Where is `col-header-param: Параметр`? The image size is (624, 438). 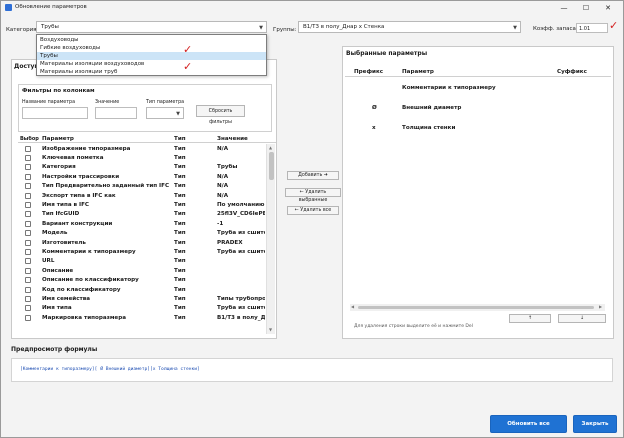
col-header-param: Параметр is located at coordinates (418, 71).